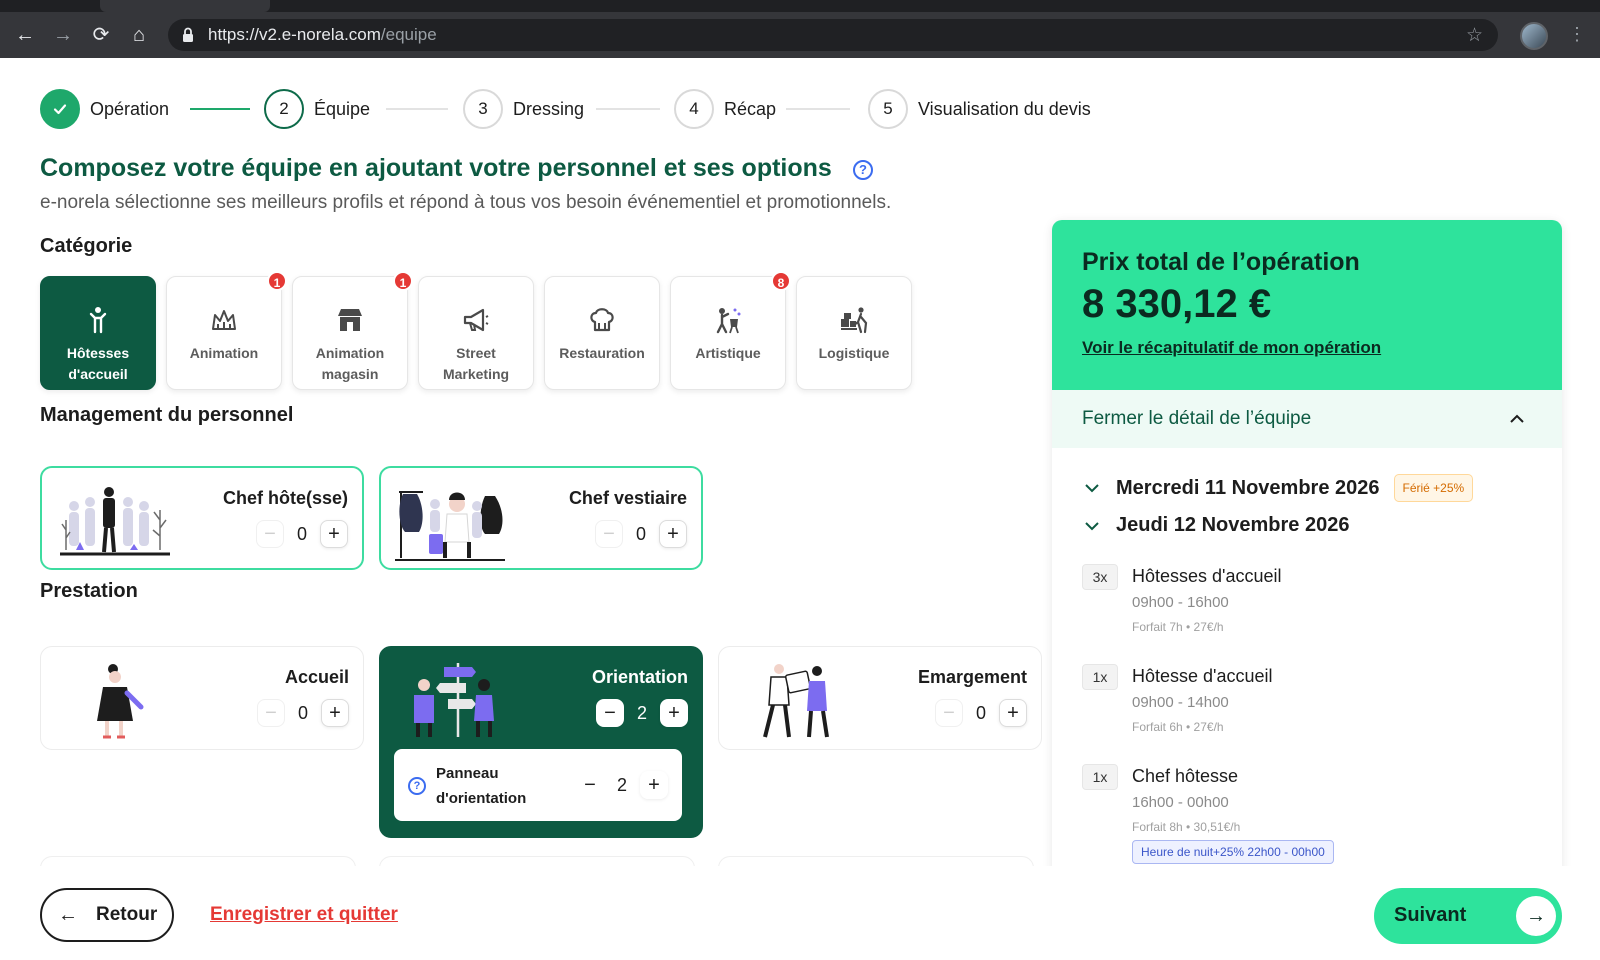 This screenshot has width=1600, height=960. What do you see at coordinates (1177, 304) in the screenshot?
I see `total-price-value: 8 330,12 €` at bounding box center [1177, 304].